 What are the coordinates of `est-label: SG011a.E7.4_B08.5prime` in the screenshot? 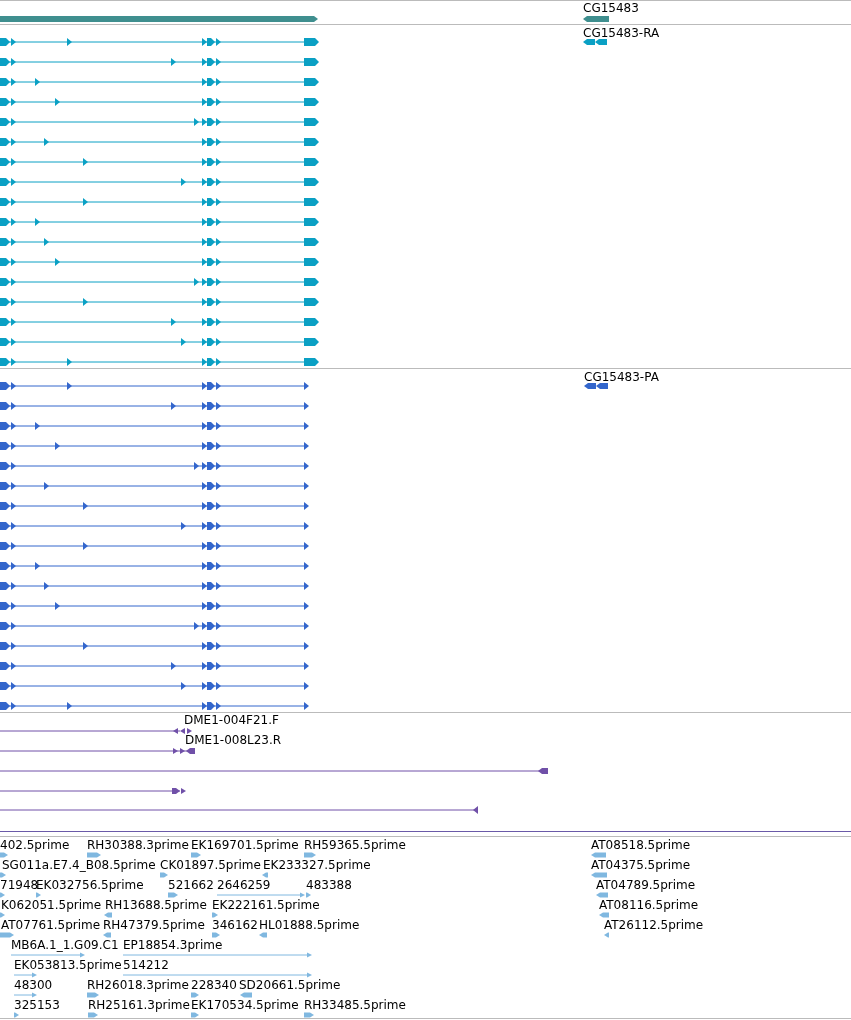 It's located at (79, 865).